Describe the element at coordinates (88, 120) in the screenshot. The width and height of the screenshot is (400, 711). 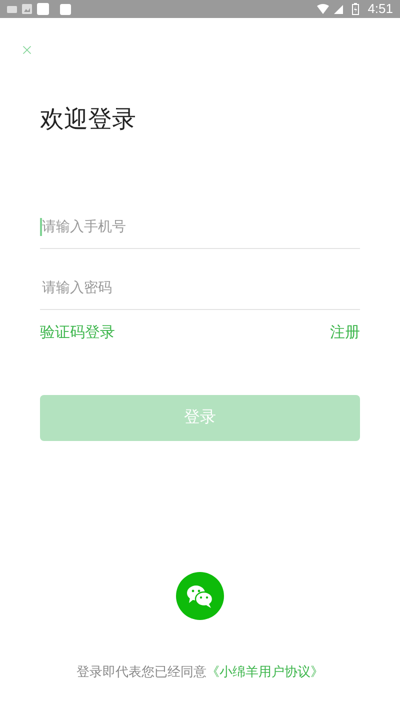
I see `page-title: 欢迎登录` at that location.